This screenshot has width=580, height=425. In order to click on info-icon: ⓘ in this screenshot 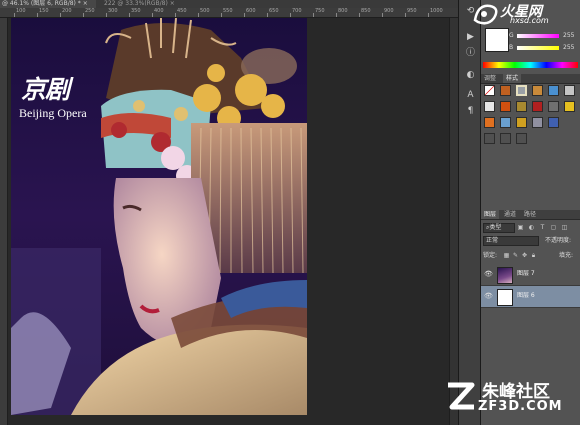, I will do `click(470, 53)`.